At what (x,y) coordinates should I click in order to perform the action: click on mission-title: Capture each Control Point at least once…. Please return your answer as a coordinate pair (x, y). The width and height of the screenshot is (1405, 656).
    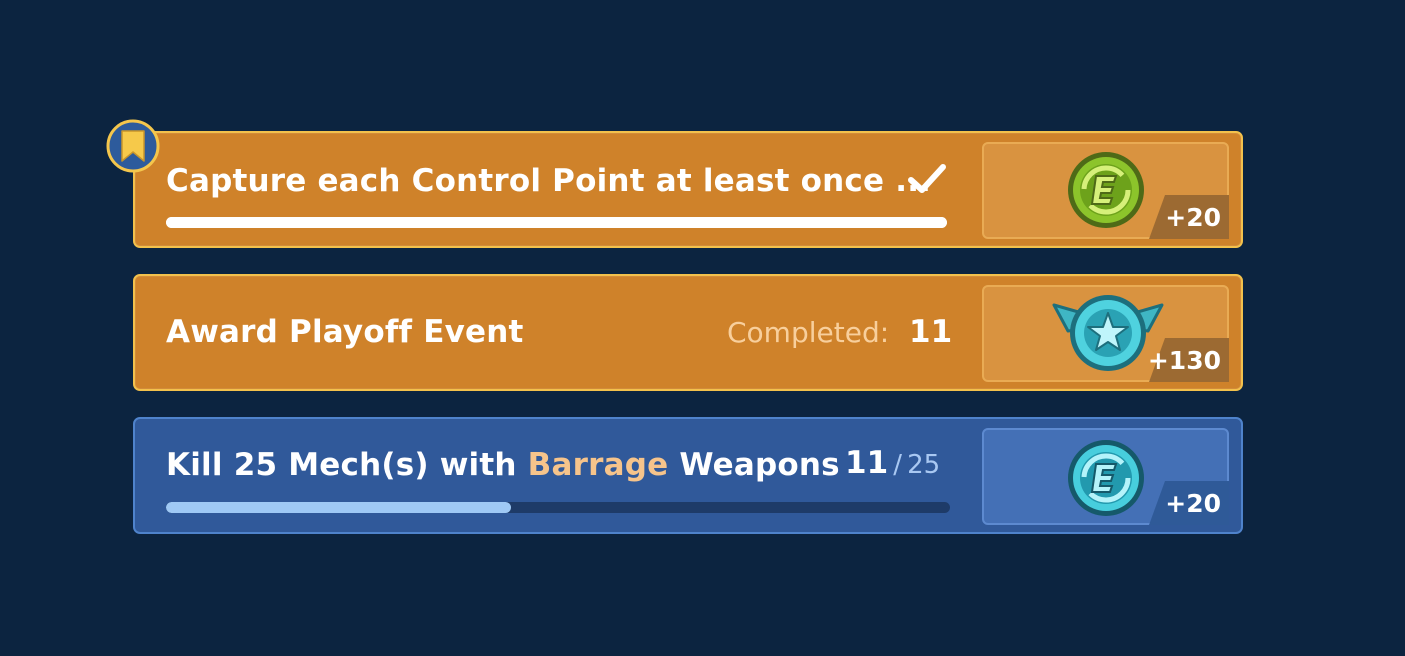
    Looking at the image, I should click on (549, 181).